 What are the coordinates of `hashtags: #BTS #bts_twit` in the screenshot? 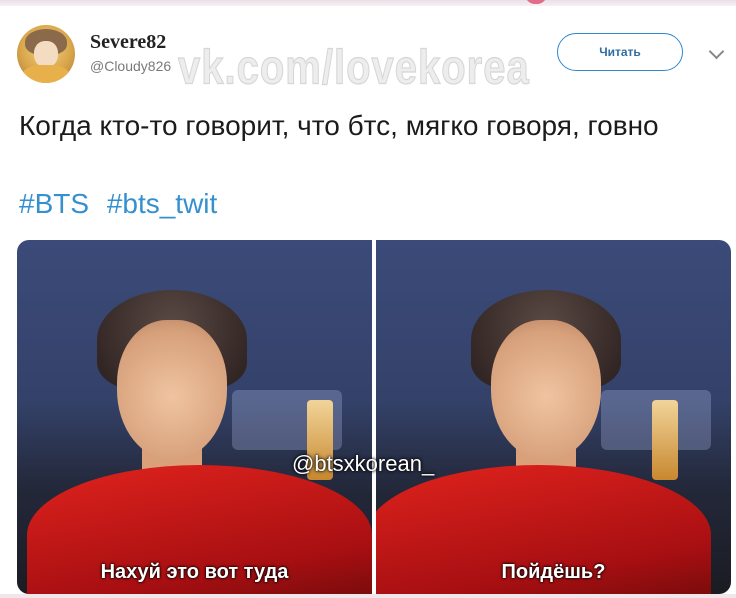 It's located at (123, 204).